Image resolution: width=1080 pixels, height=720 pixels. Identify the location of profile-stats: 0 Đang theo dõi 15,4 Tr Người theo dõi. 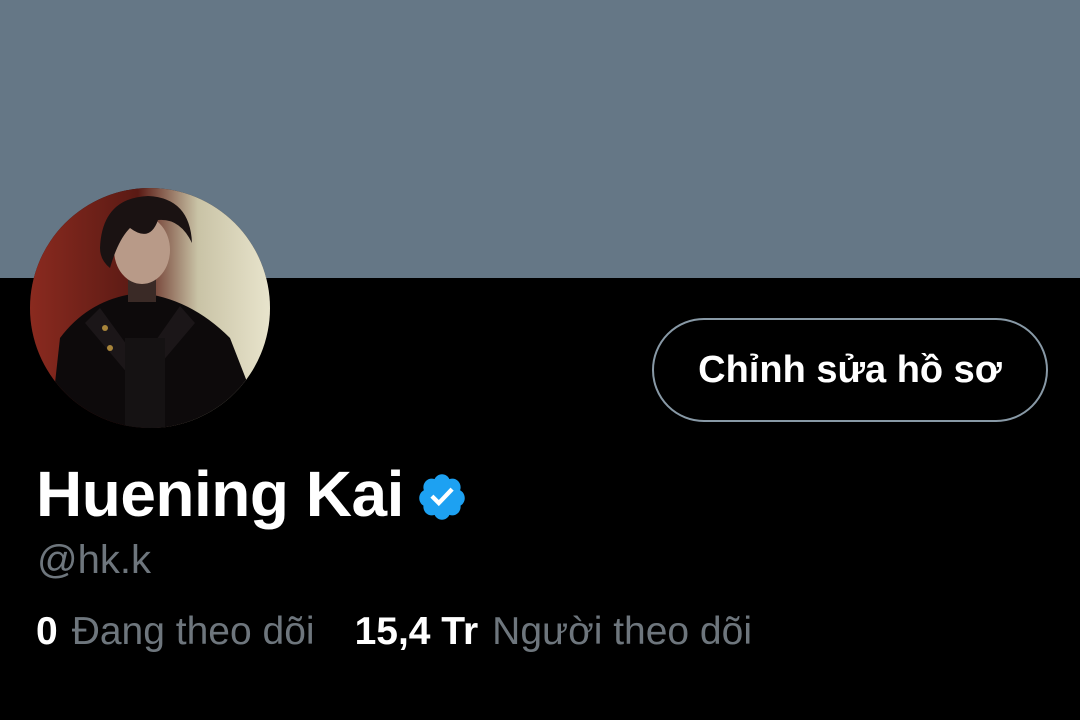
(394, 632).